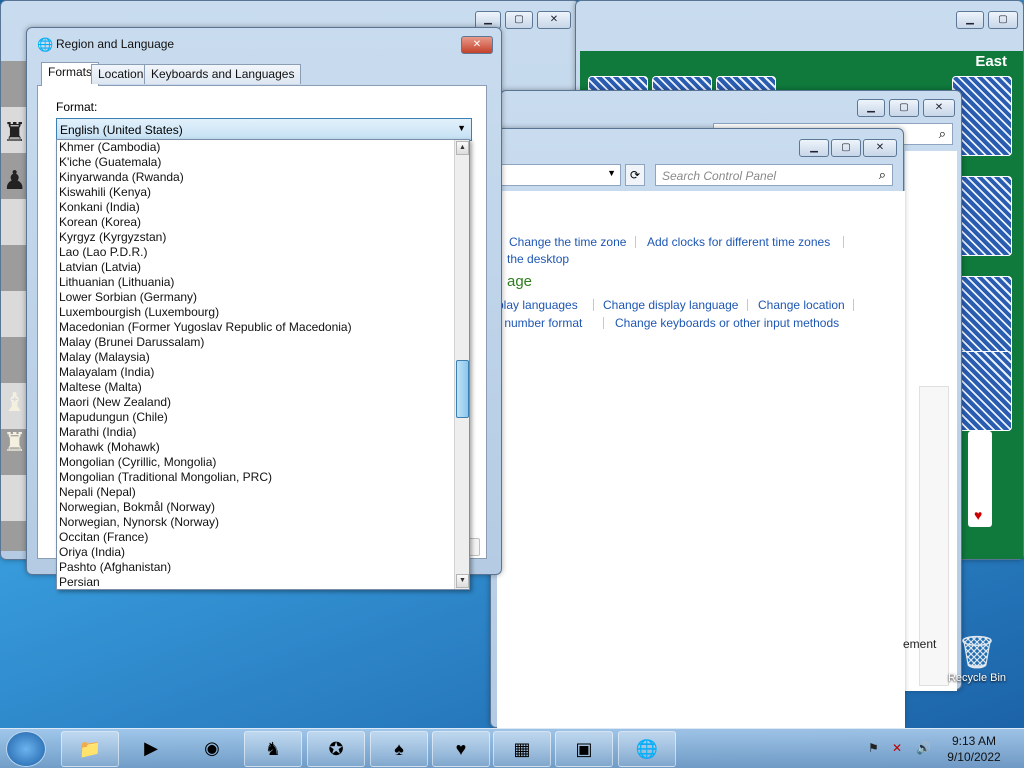  Describe the element at coordinates (977, 652) in the screenshot. I see `recycle-bin-icon: 🗑` at that location.